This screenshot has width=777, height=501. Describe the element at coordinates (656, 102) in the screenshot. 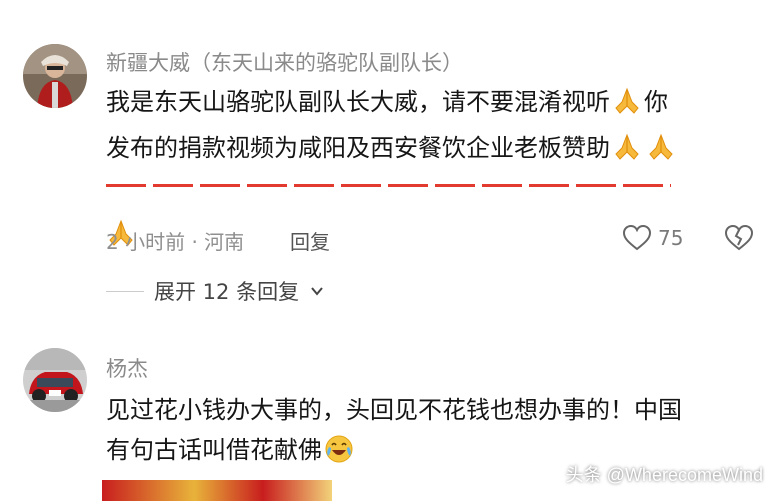

I see `comment-text-line-end: 你` at that location.